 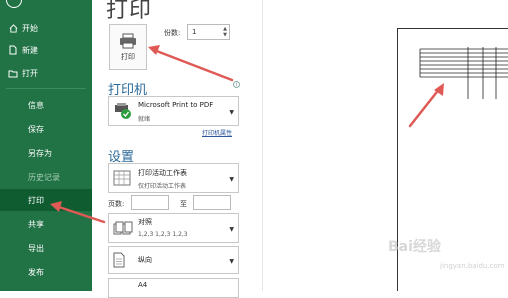 What do you see at coordinates (46, 73) in the screenshot?
I see `sidebar-item-open: 打开` at bounding box center [46, 73].